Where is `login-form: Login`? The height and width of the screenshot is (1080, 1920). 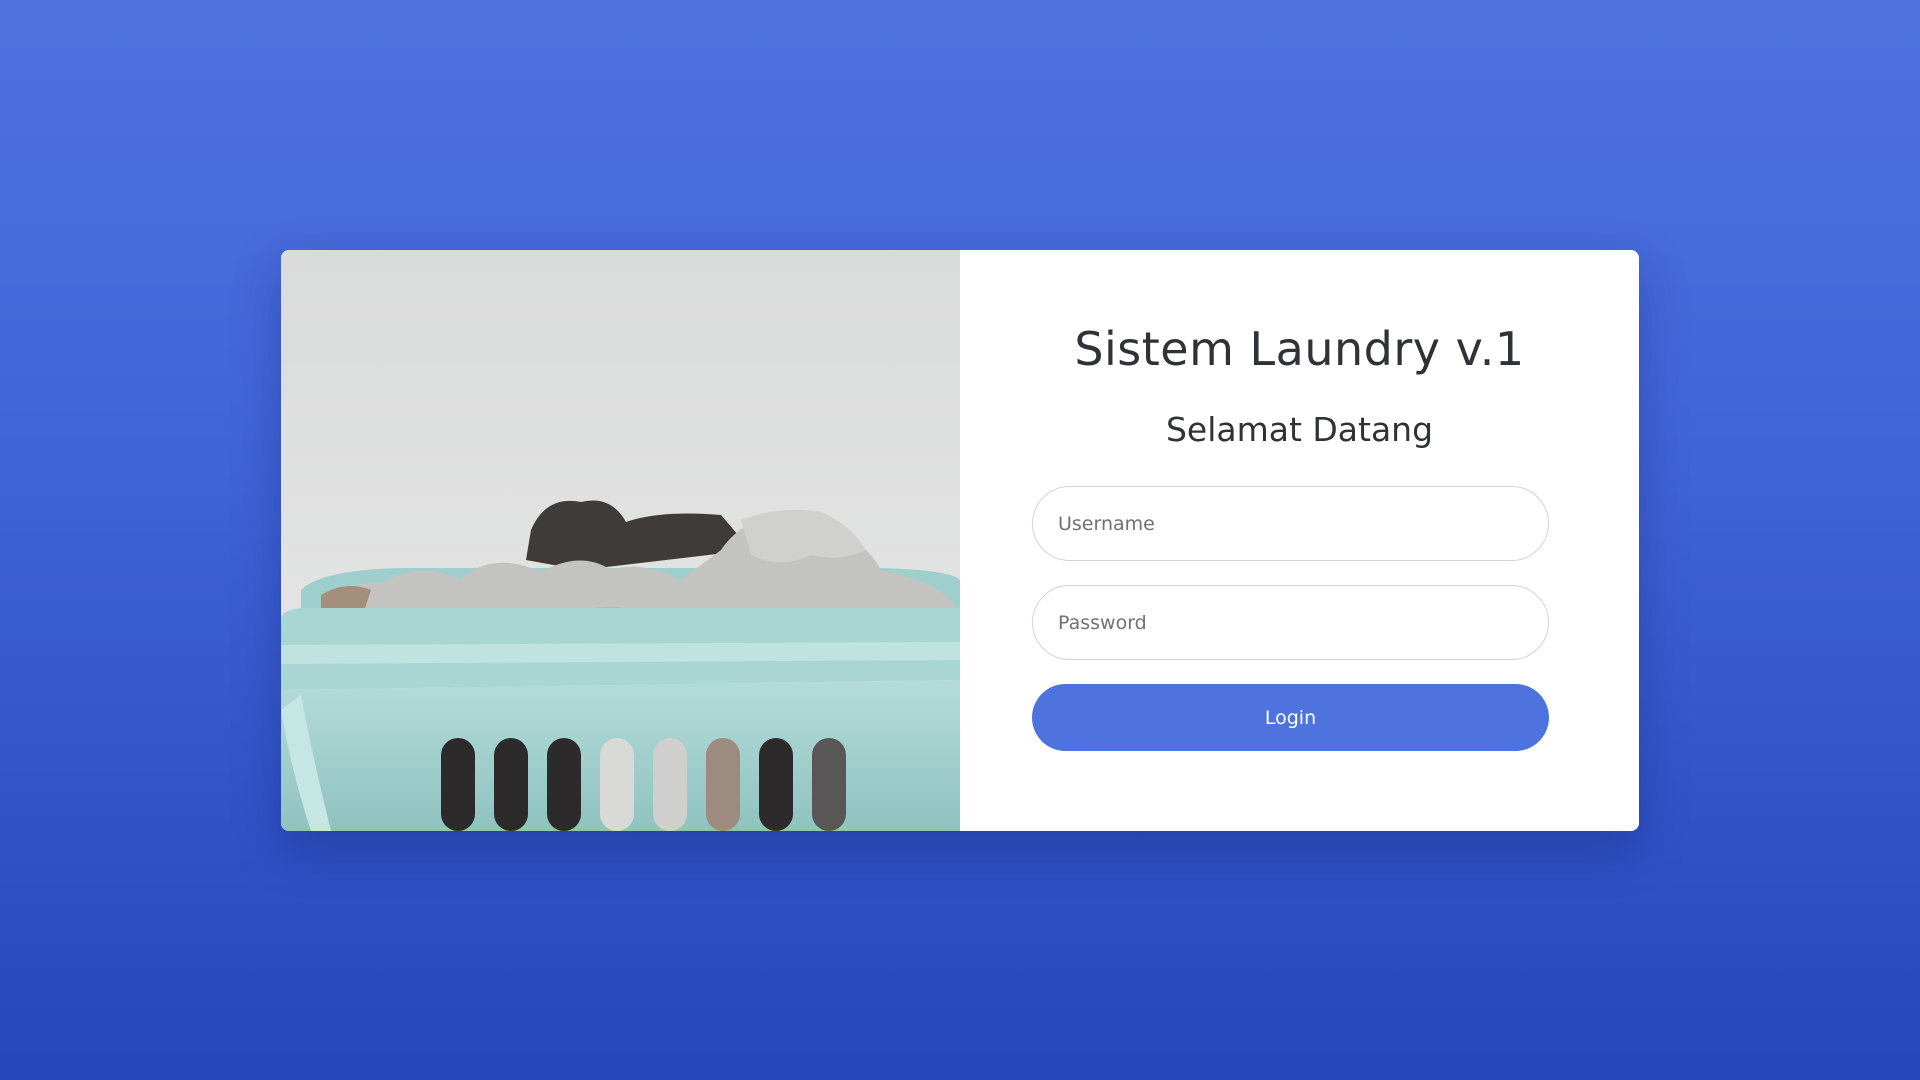
login-form: Login is located at coordinates (1299, 618).